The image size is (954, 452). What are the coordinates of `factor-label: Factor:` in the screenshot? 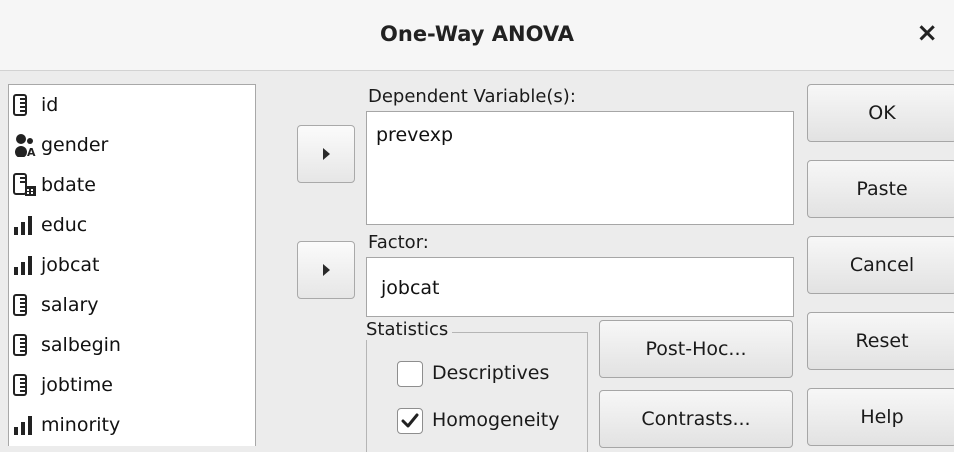 It's located at (398, 242).